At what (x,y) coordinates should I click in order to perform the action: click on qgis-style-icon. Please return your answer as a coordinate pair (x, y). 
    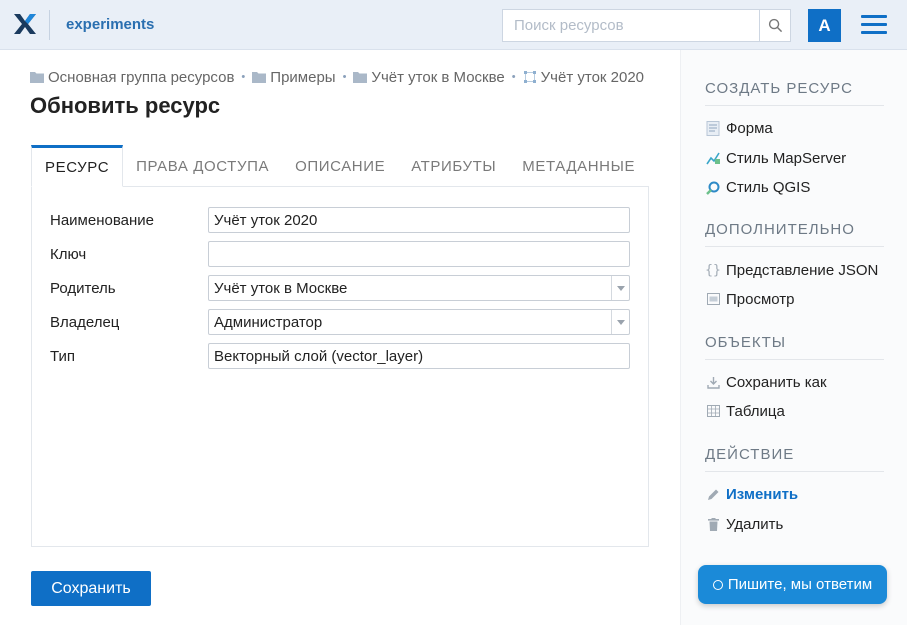
    Looking at the image, I should click on (713, 187).